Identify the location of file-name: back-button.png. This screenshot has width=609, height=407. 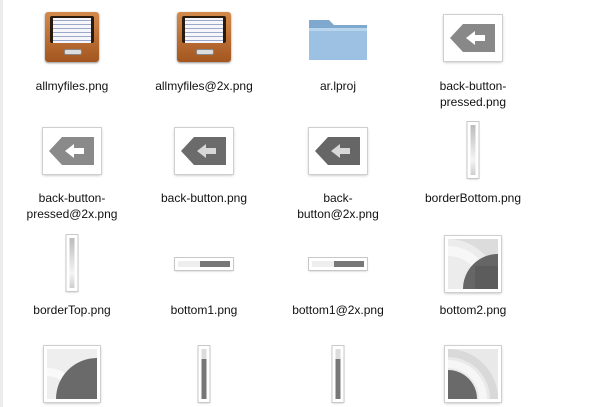
(204, 198).